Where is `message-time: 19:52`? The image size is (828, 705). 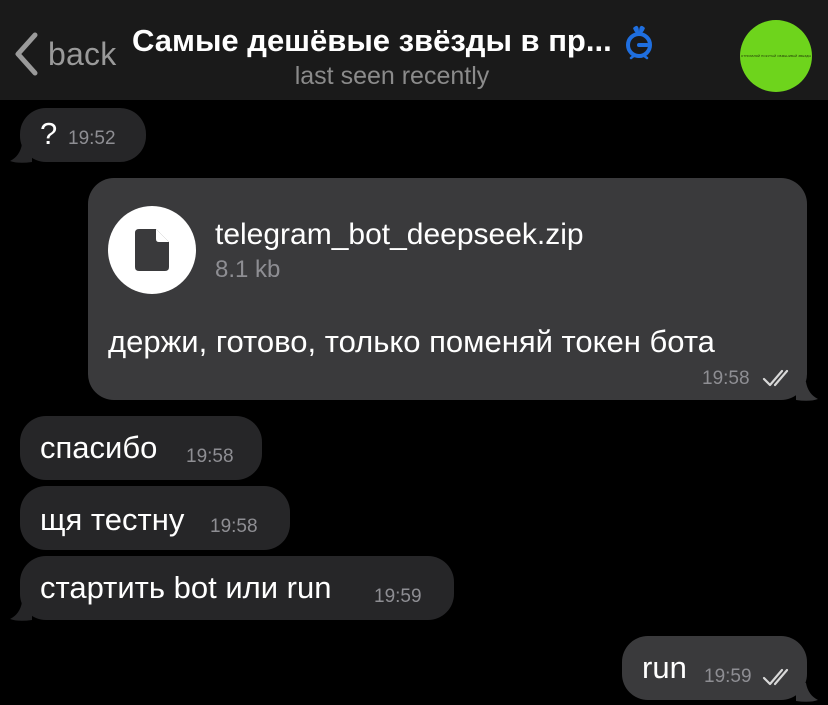
message-time: 19:52 is located at coordinates (92, 138).